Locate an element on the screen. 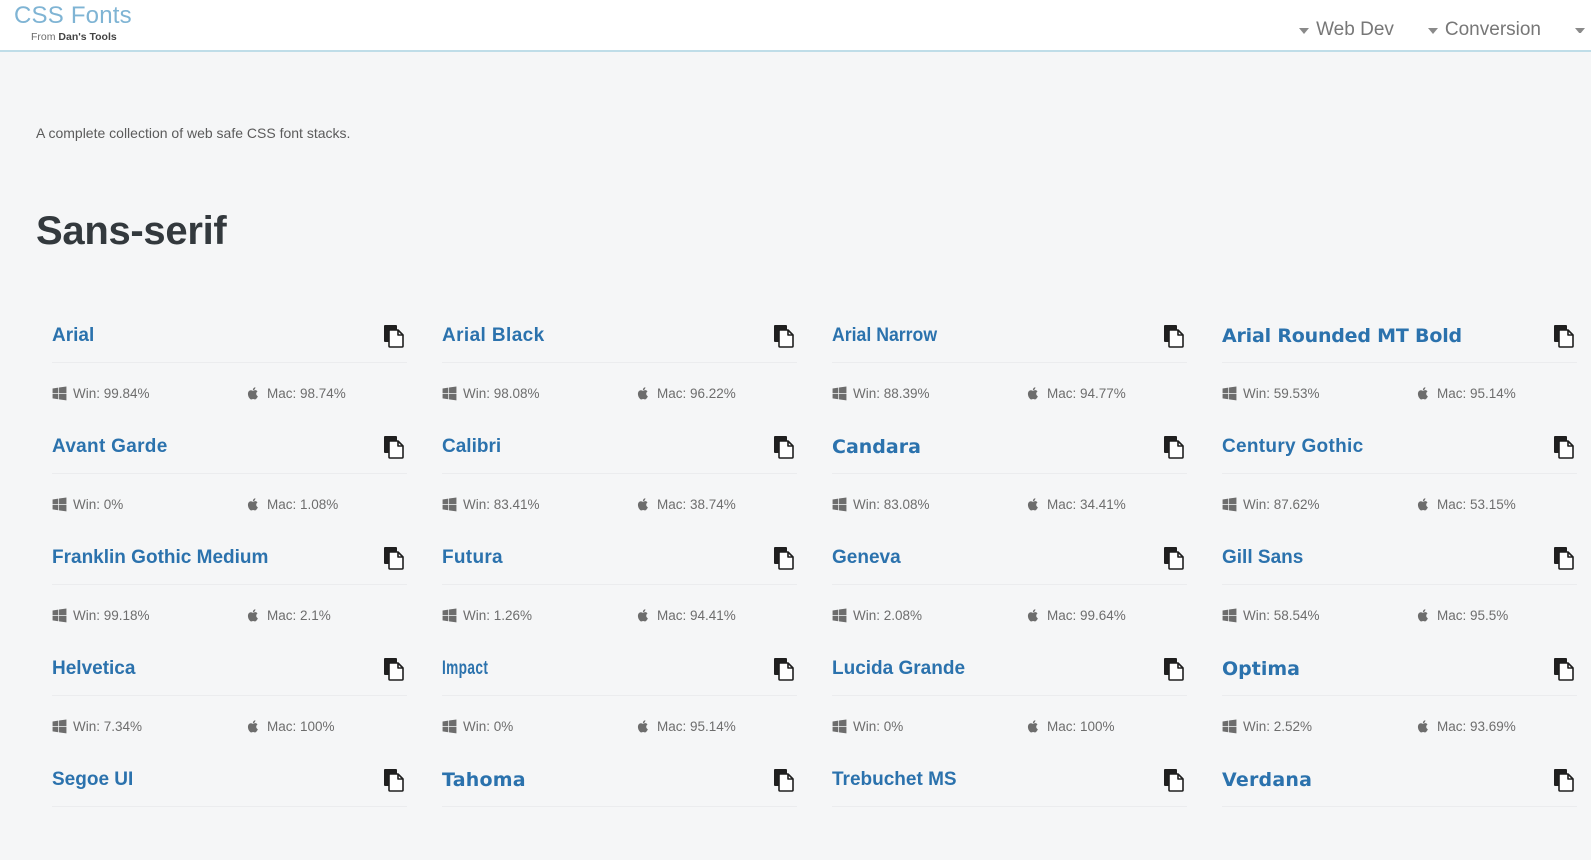  font-name-link: Arial Rounded MT Bold is located at coordinates (1342, 336).